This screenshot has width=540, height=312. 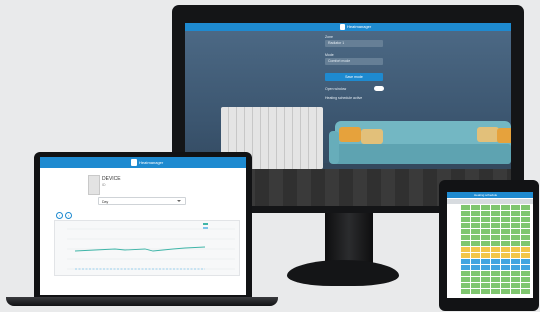 I want to click on open-window-toggle, so click(x=379, y=88).